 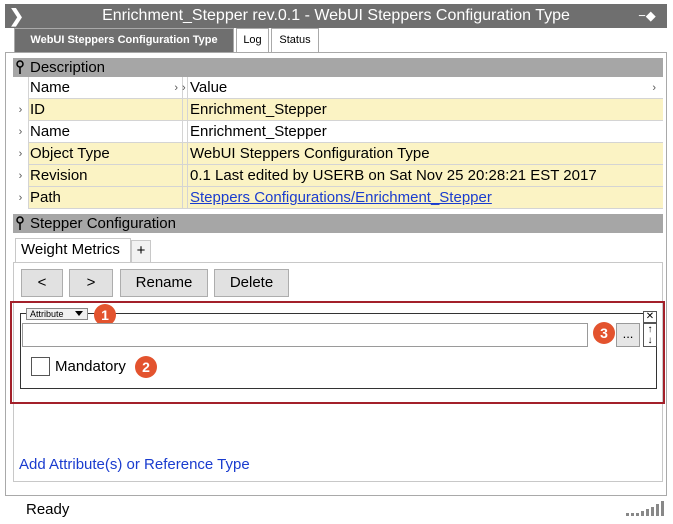 I want to click on table-row: › ID Enrichment_Stepper, so click(x=338, y=110).